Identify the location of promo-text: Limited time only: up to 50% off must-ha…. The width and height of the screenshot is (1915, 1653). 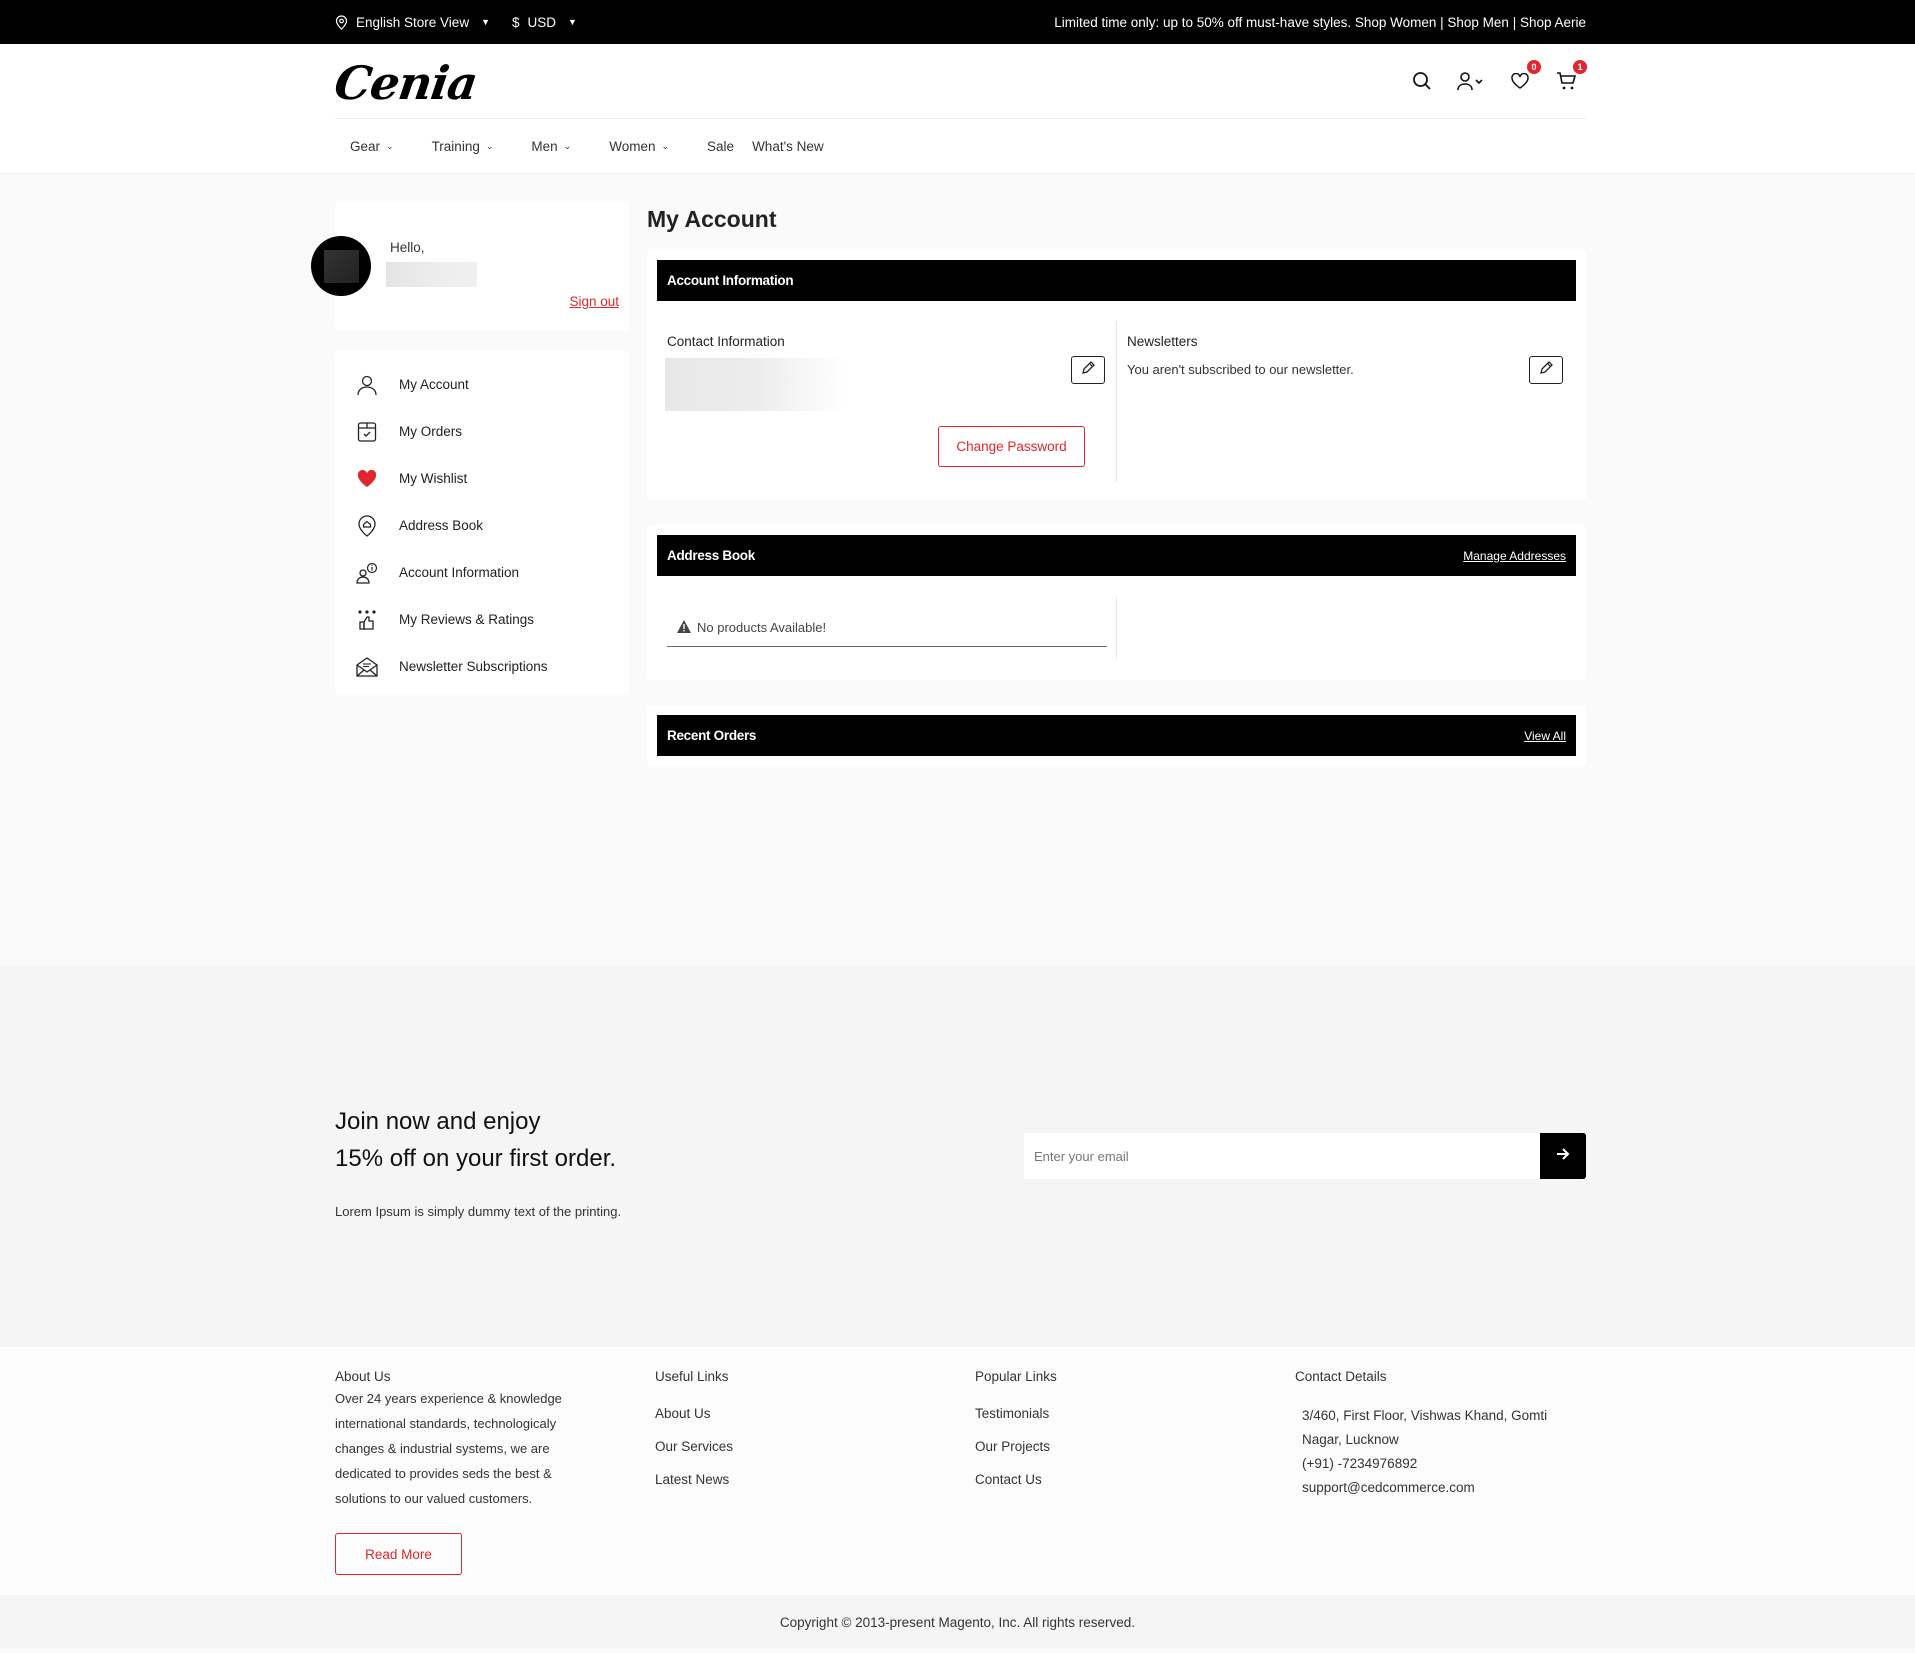
(1320, 22).